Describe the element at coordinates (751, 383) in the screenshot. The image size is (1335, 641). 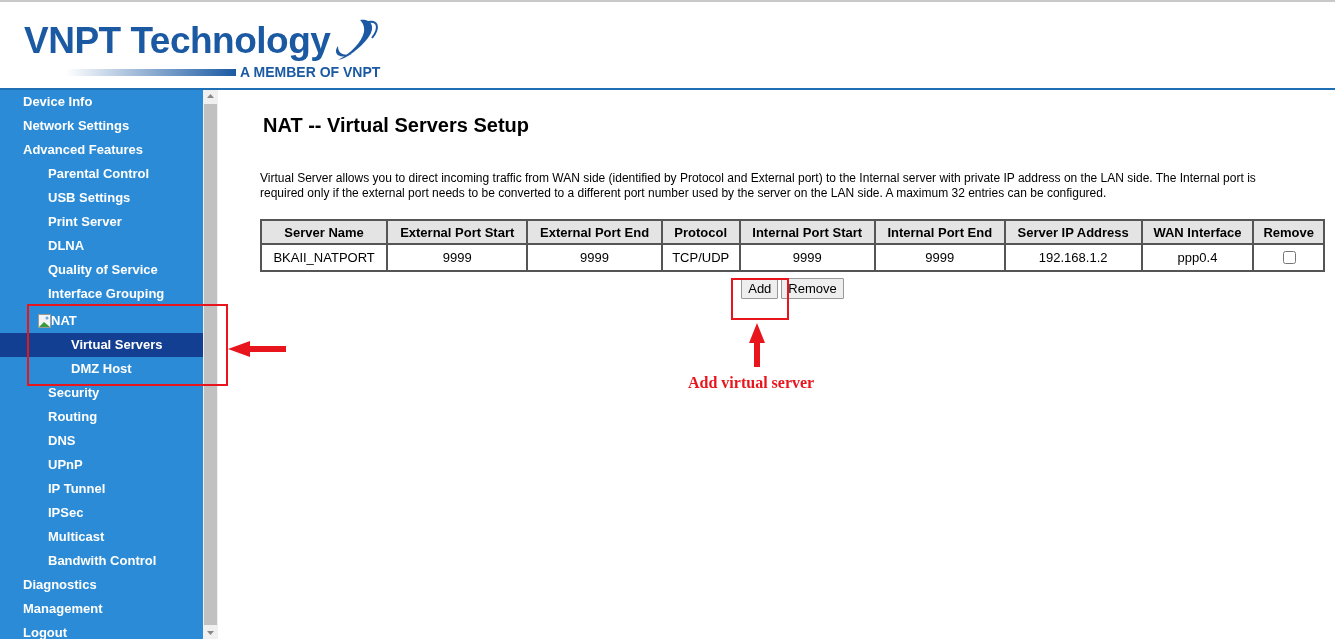
I see `annotation-text: Add virtual server` at that location.